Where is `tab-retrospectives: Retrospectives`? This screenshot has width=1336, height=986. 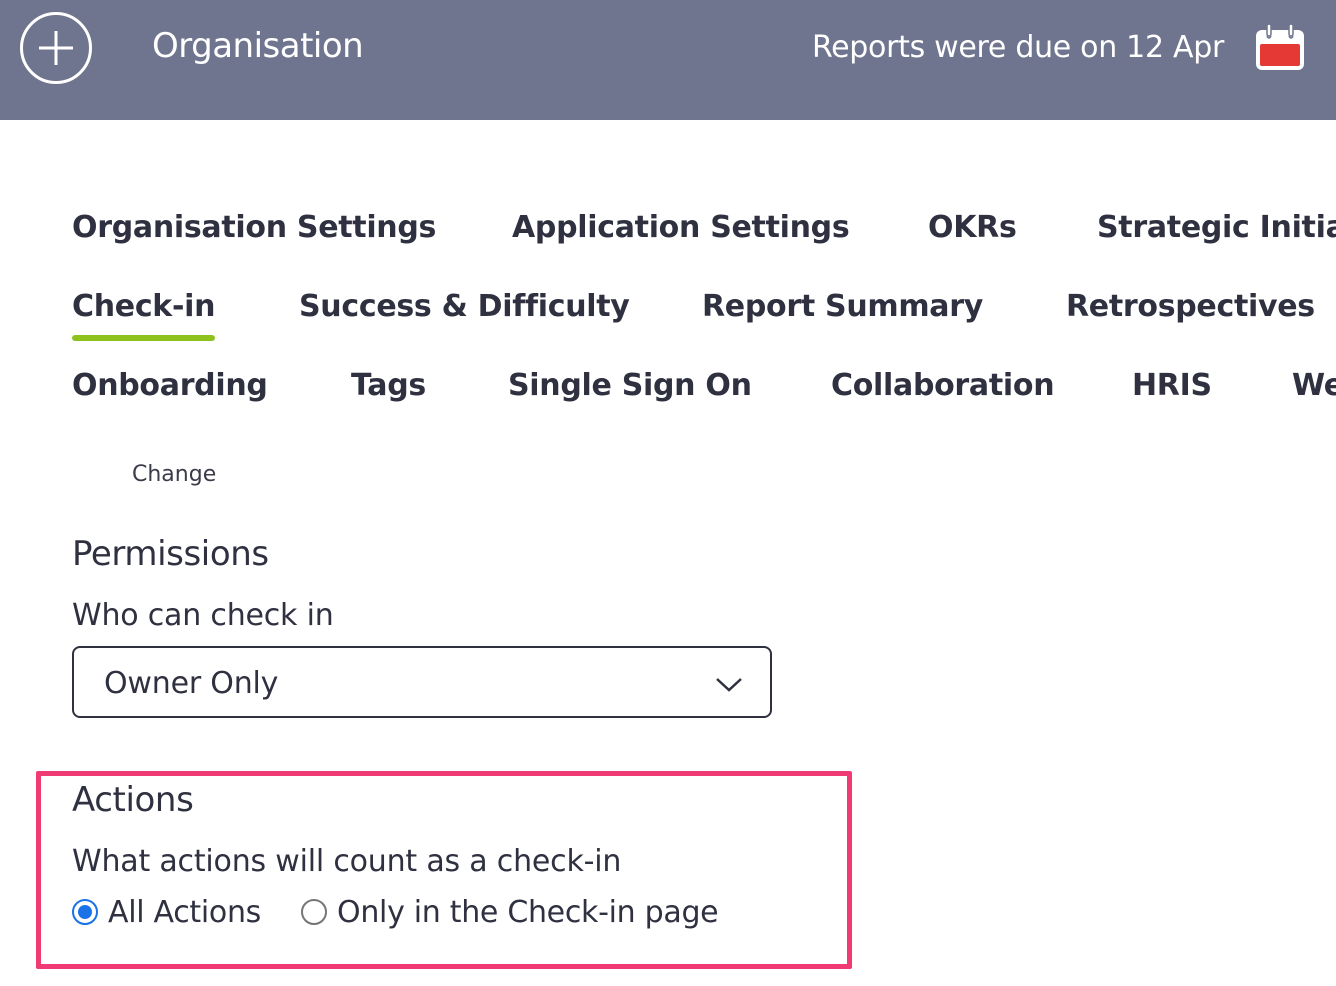
tab-retrospectives: Retrospectives is located at coordinates (1190, 306).